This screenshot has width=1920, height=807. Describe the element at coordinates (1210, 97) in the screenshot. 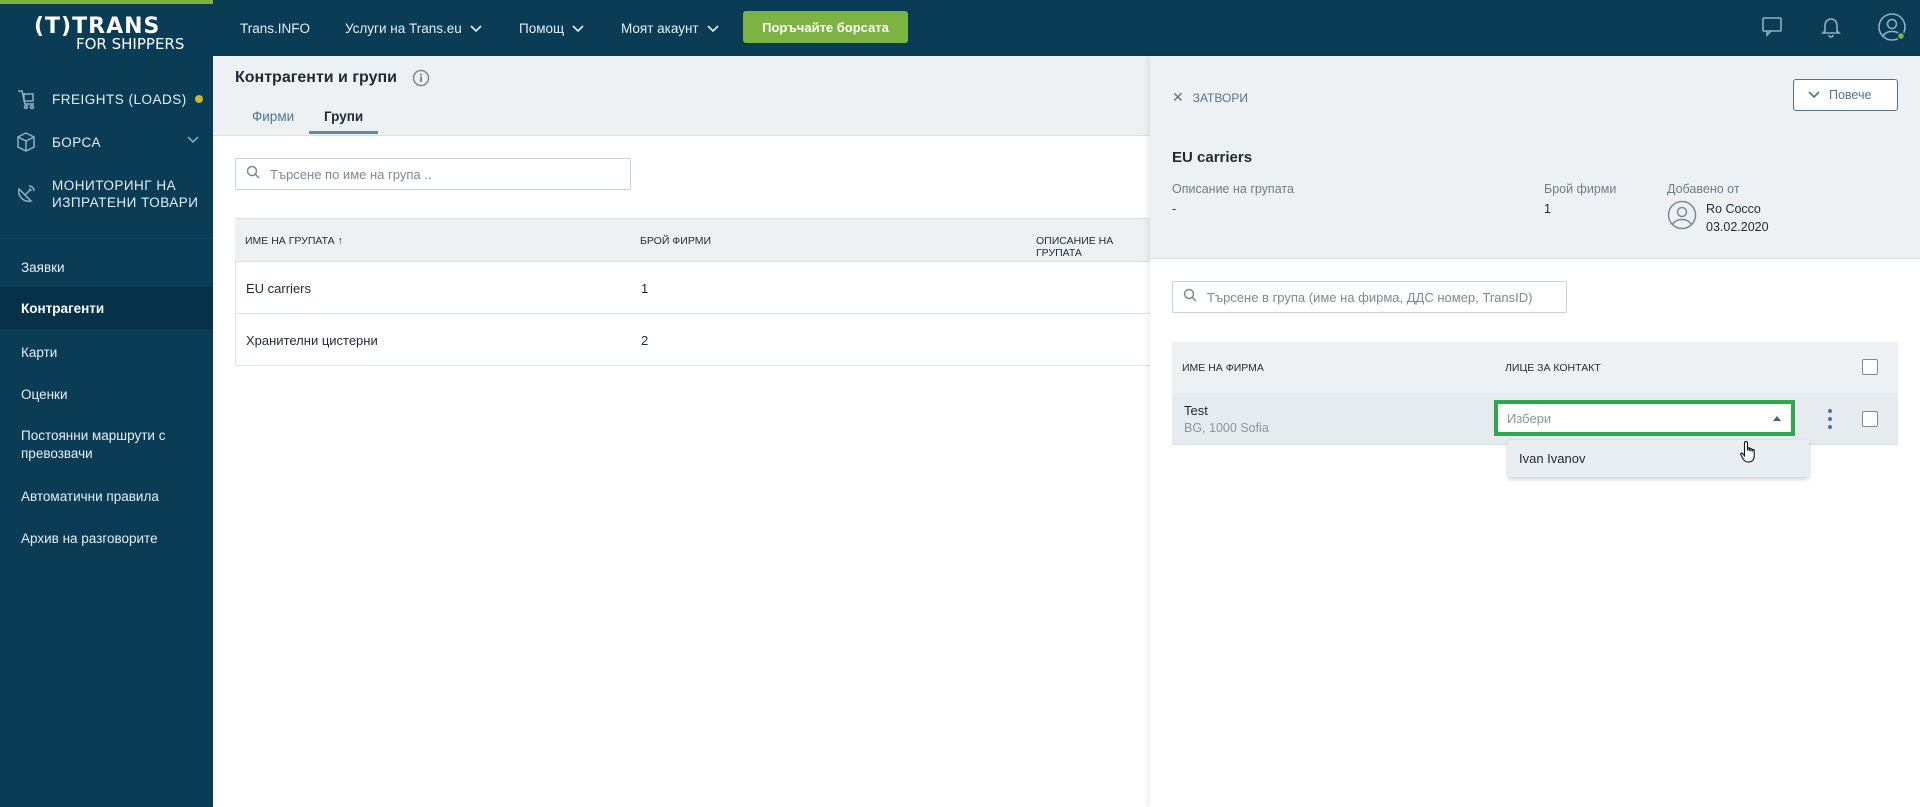

I see `close-panel-button: ✕ ЗАТВОРИ` at that location.